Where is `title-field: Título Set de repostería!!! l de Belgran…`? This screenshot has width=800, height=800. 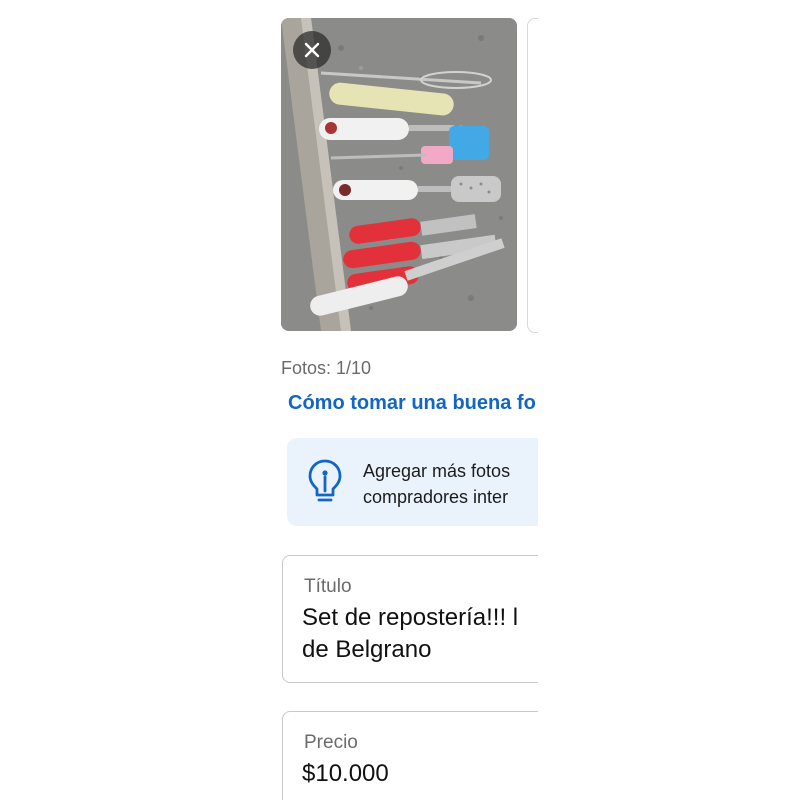
title-field: Título Set de repostería!!! l de Belgran… is located at coordinates (410, 619).